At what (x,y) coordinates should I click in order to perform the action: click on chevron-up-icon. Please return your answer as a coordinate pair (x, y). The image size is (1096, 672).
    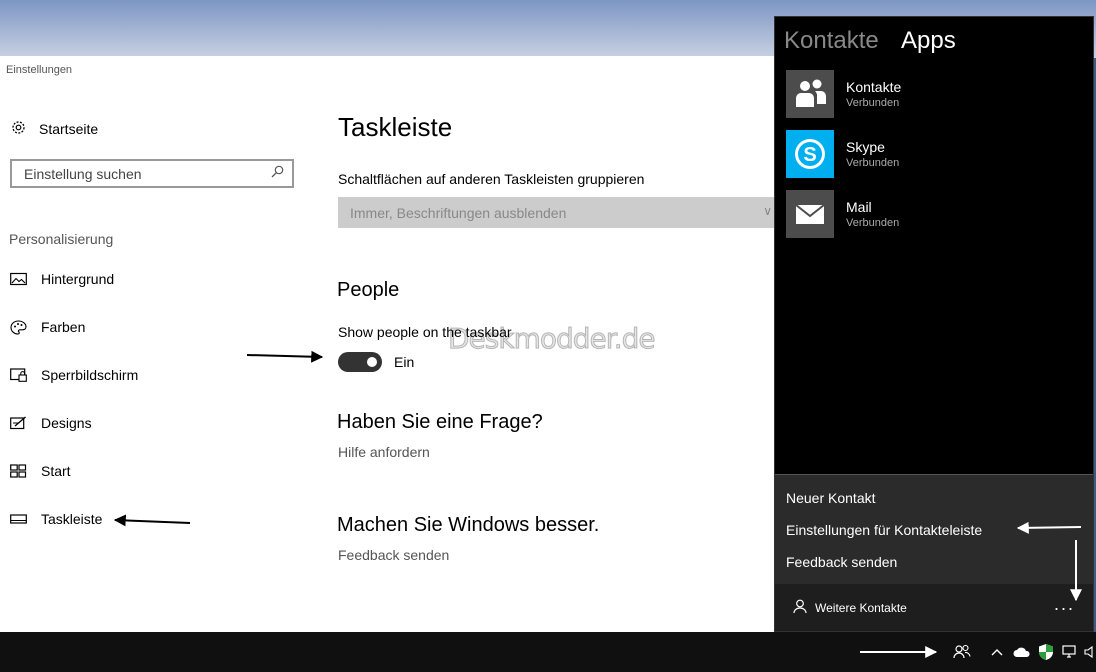
    Looking at the image, I should click on (997, 652).